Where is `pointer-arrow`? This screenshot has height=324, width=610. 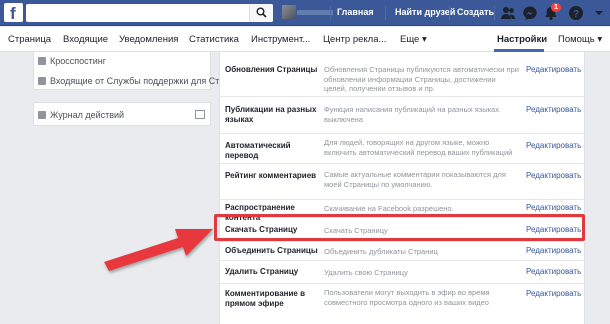
pointer-arrow is located at coordinates (158, 250).